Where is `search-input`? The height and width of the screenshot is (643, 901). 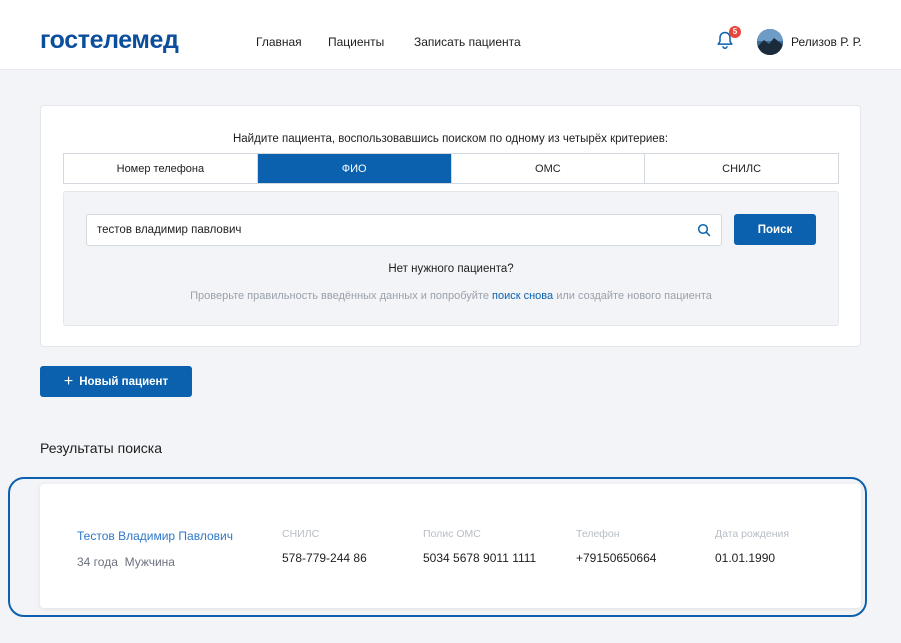 search-input is located at coordinates (404, 230).